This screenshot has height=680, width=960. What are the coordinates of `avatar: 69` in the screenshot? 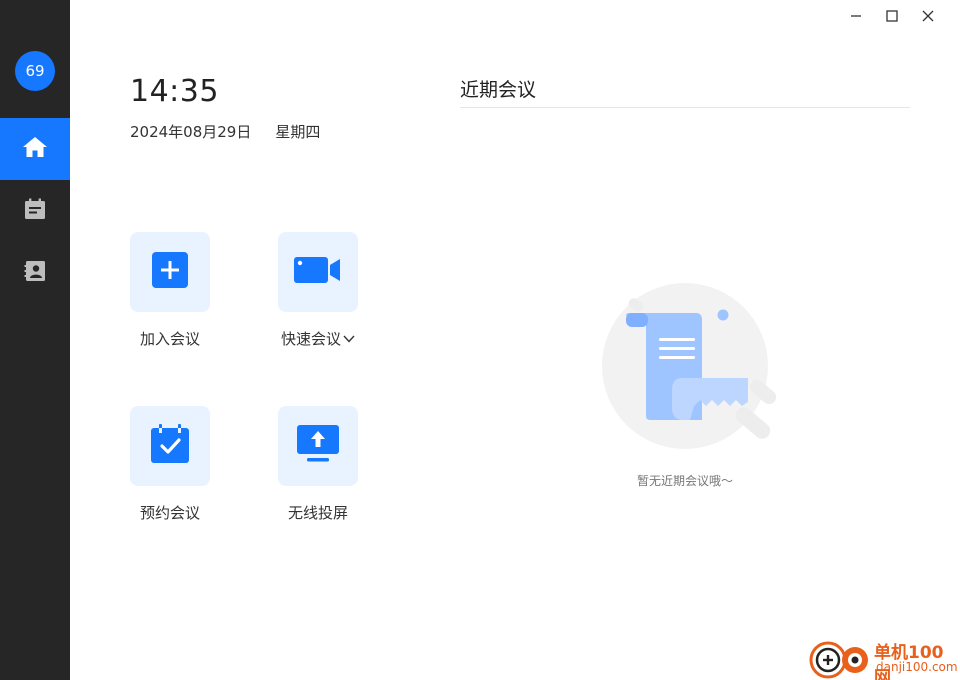 It's located at (35, 71).